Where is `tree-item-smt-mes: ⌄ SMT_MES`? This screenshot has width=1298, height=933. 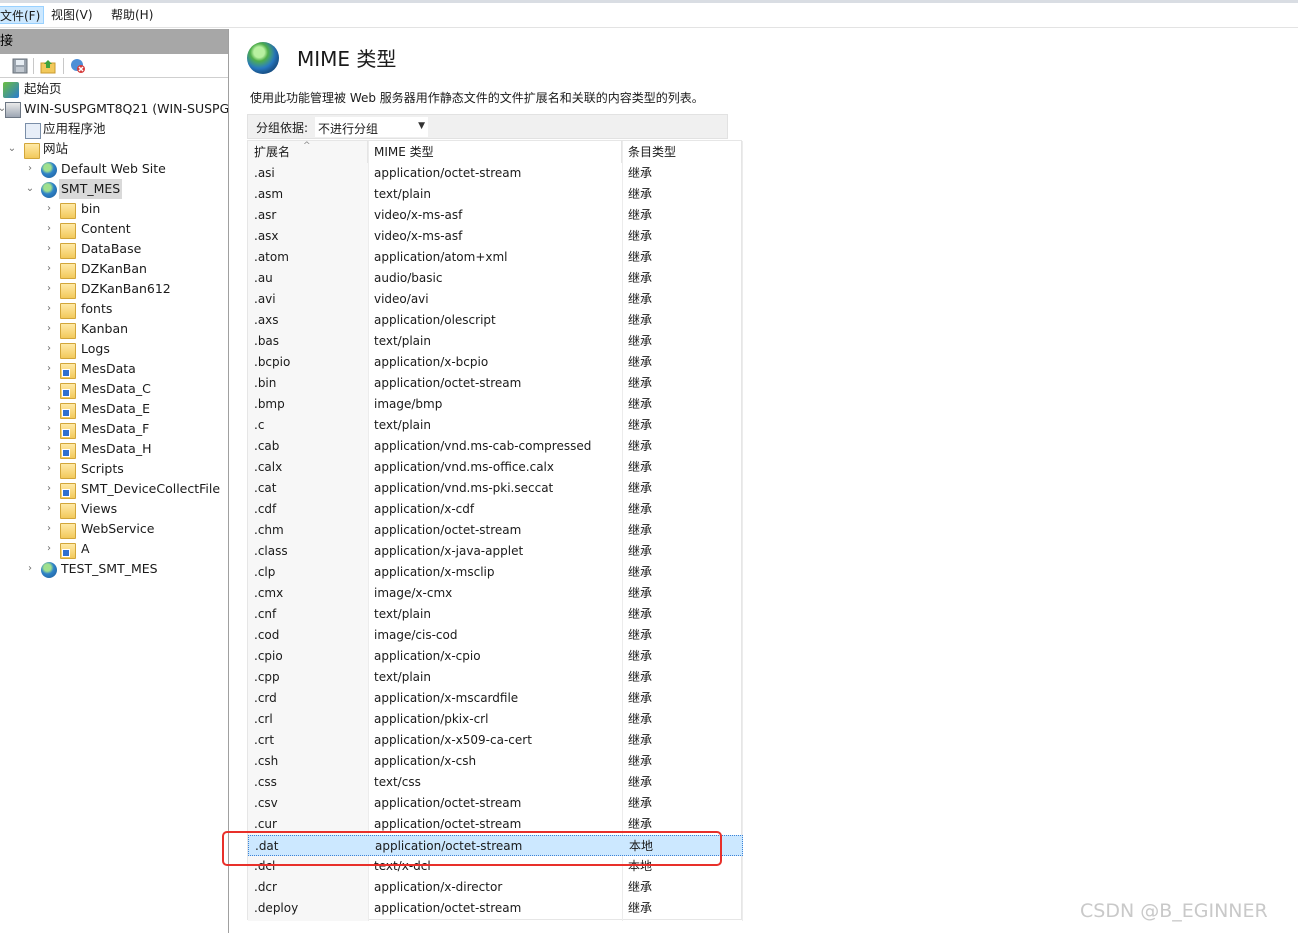
tree-item-smt-mes: ⌄ SMT_MES is located at coordinates (114, 189).